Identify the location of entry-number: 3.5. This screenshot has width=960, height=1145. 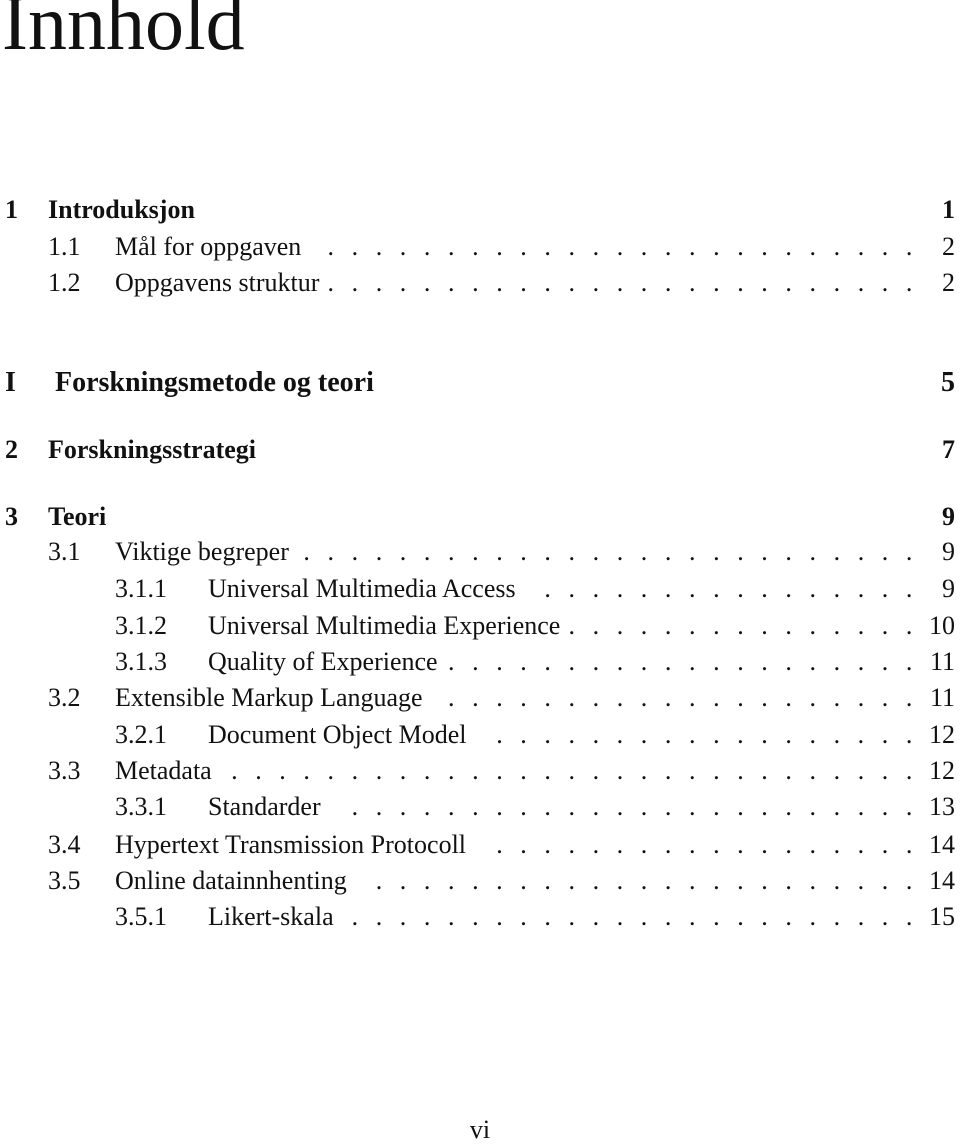
(64, 880).